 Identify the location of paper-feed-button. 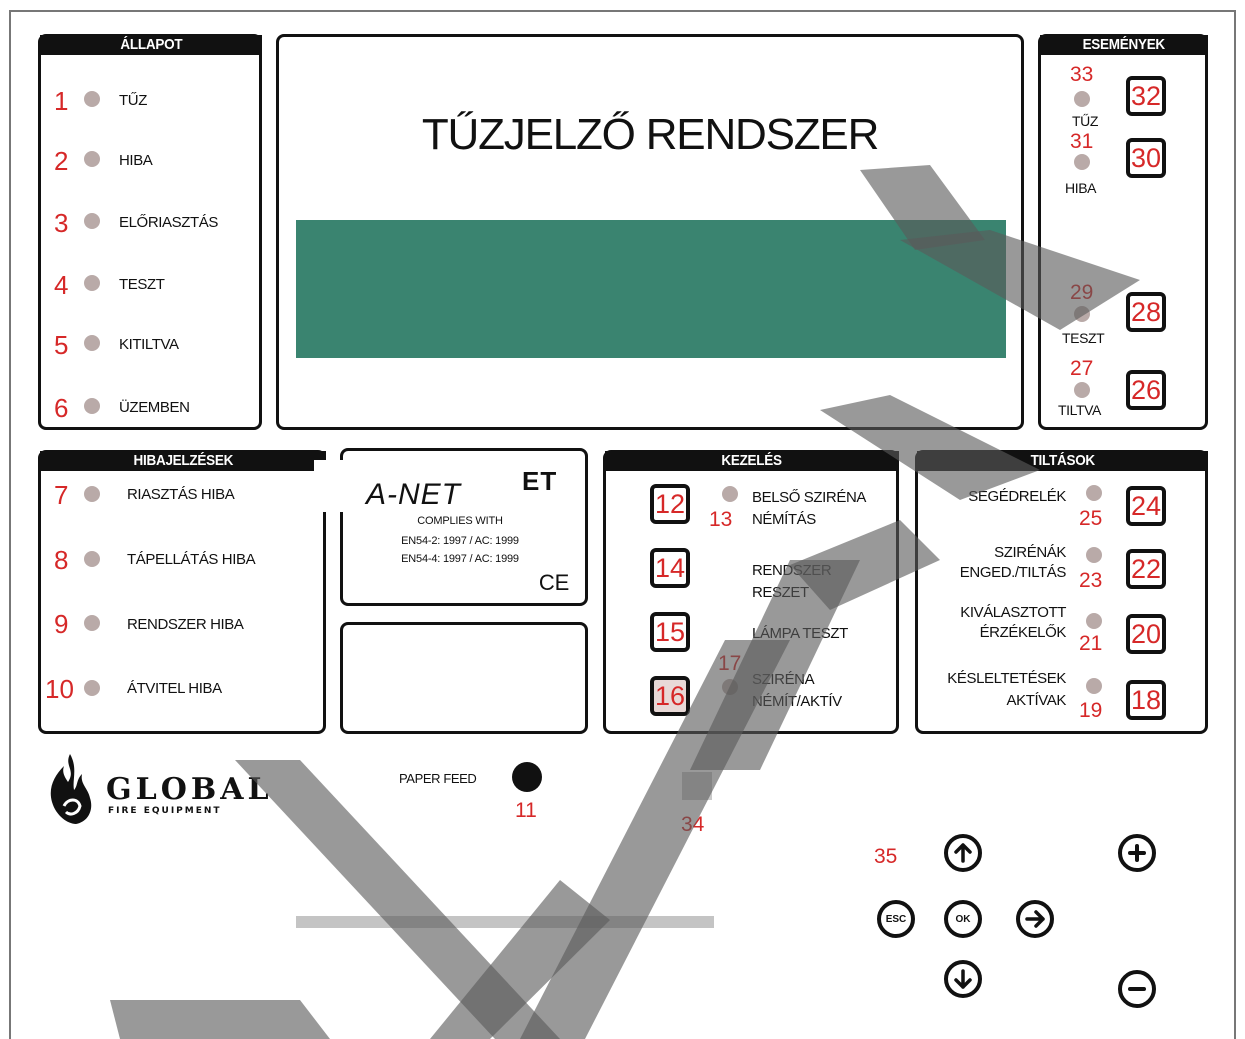
(527, 777).